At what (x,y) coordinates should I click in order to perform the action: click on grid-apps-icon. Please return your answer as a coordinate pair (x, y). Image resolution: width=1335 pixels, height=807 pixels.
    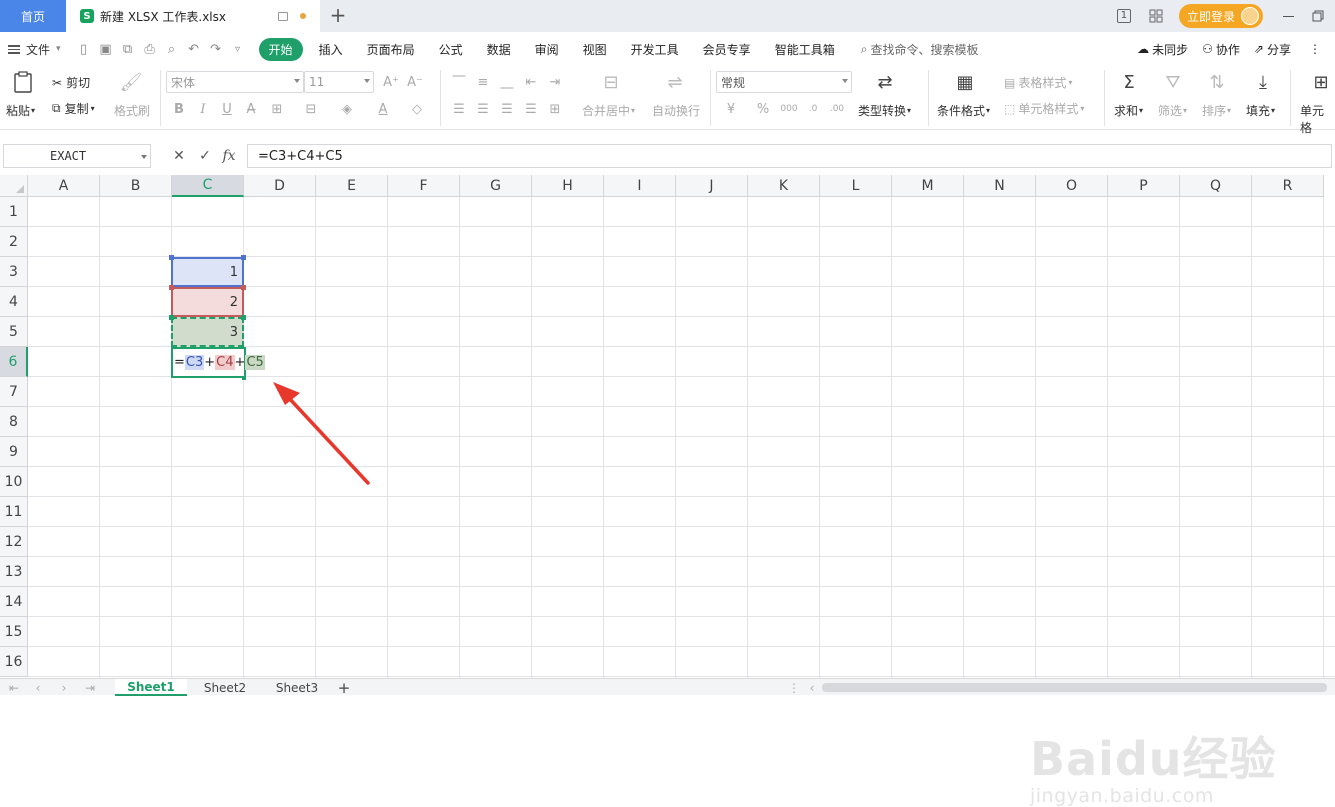
    Looking at the image, I should click on (1156, 16).